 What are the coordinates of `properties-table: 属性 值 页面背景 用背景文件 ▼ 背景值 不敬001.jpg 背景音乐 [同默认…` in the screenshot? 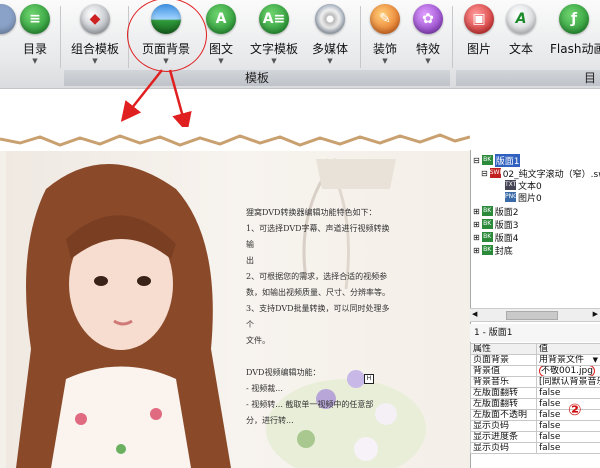 It's located at (535, 398).